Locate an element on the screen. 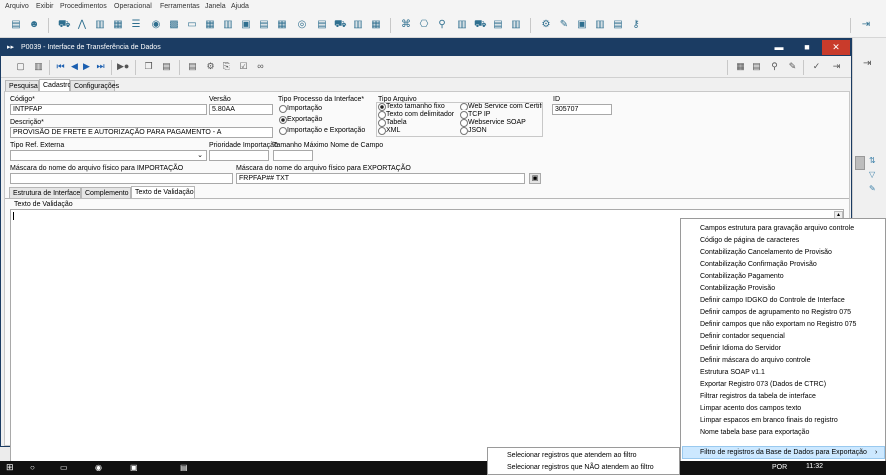 The height and width of the screenshot is (475, 886). first-record-icon: ⏮ is located at coordinates (60, 66).